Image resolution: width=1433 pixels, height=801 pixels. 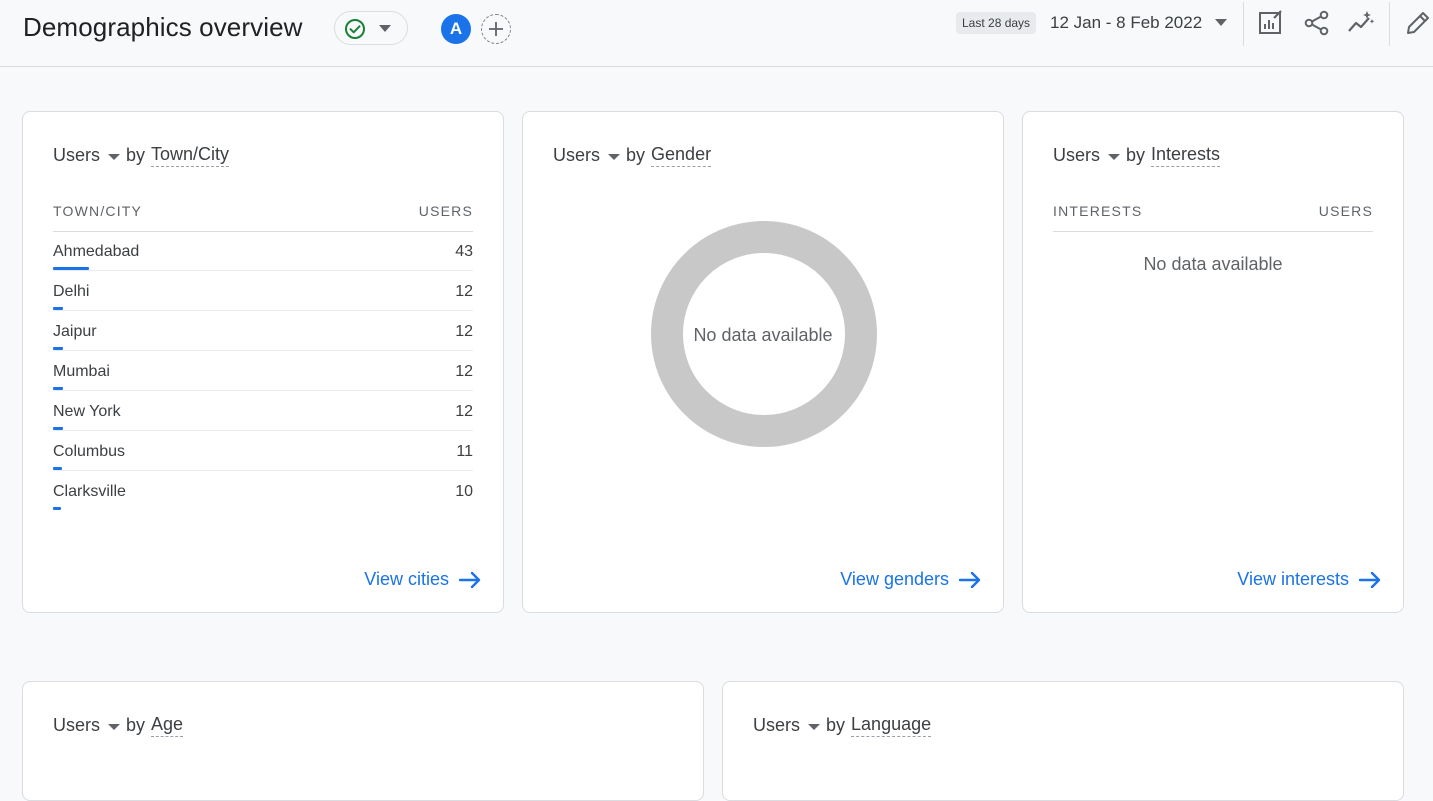 I want to click on date-range-selector: 12 Jan - 8 Feb 2022, so click(x=1126, y=23).